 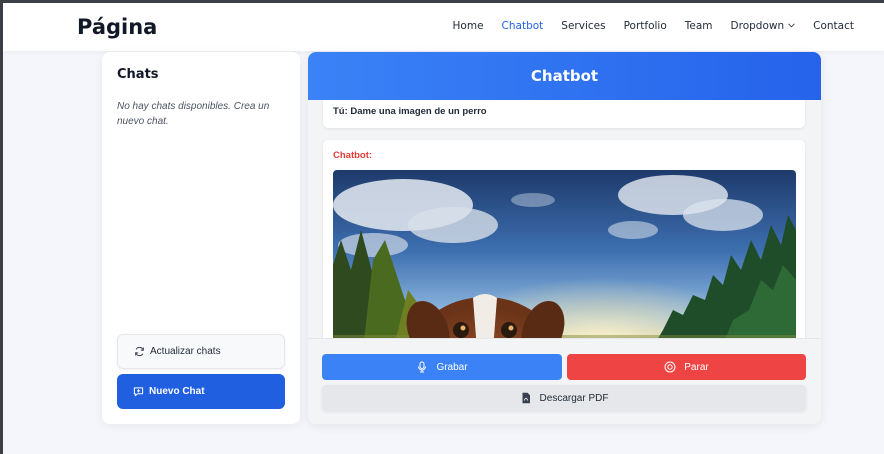 I want to click on window-left-border, so click(x=1, y=228).